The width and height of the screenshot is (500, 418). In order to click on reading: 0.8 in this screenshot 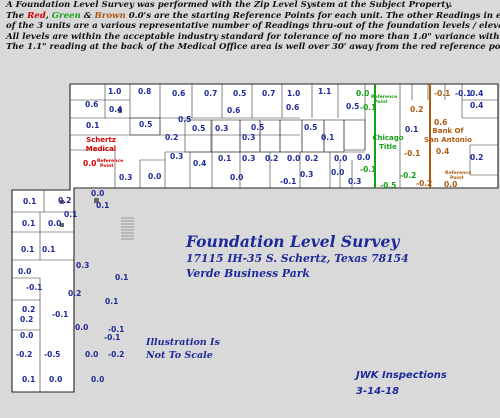, I will do `click(144, 91)`.